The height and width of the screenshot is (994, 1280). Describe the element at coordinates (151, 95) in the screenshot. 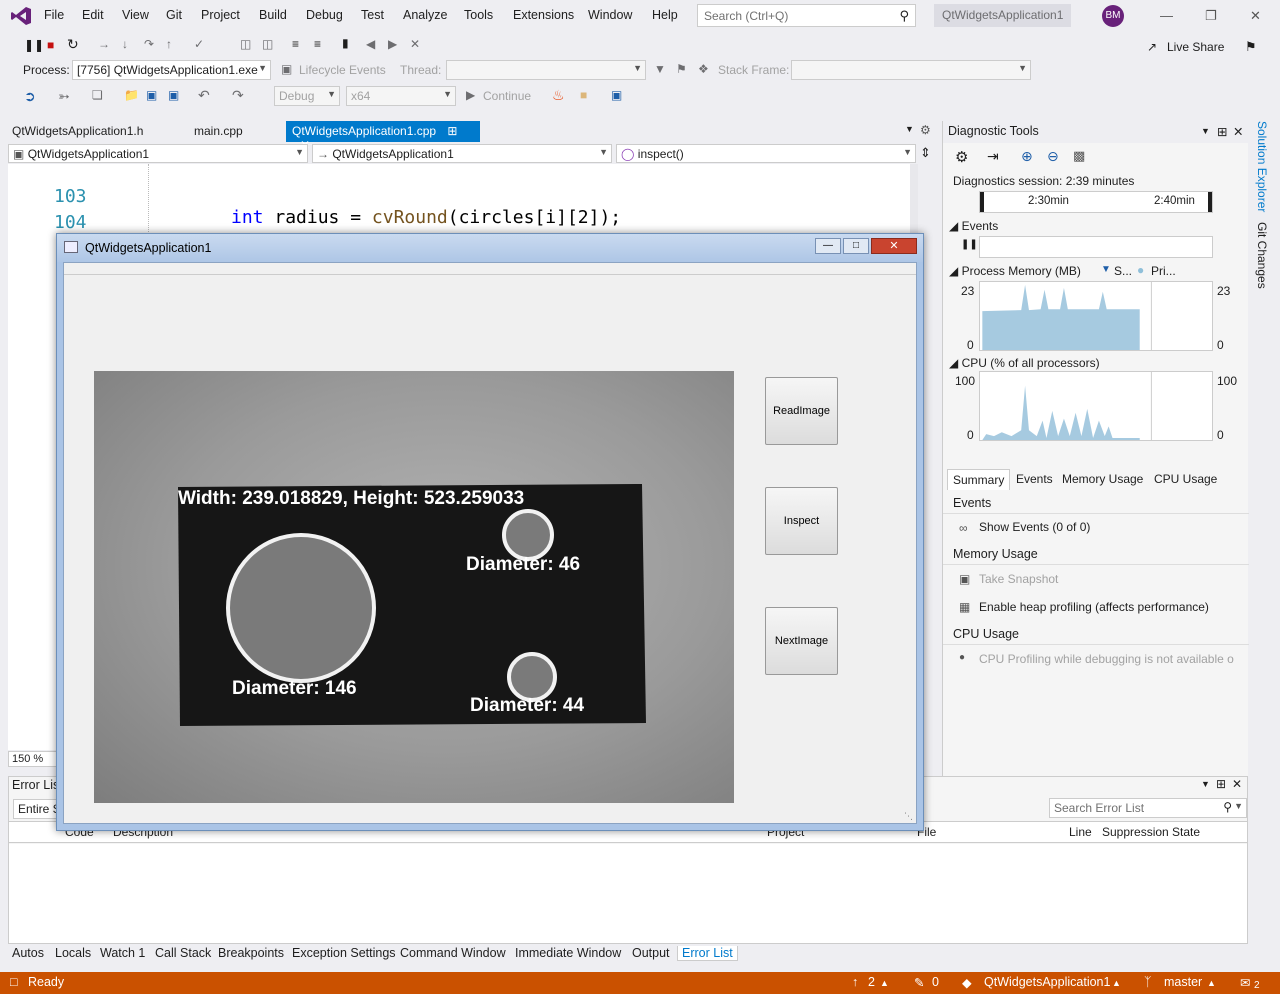

I see `save-icon: ▣` at that location.